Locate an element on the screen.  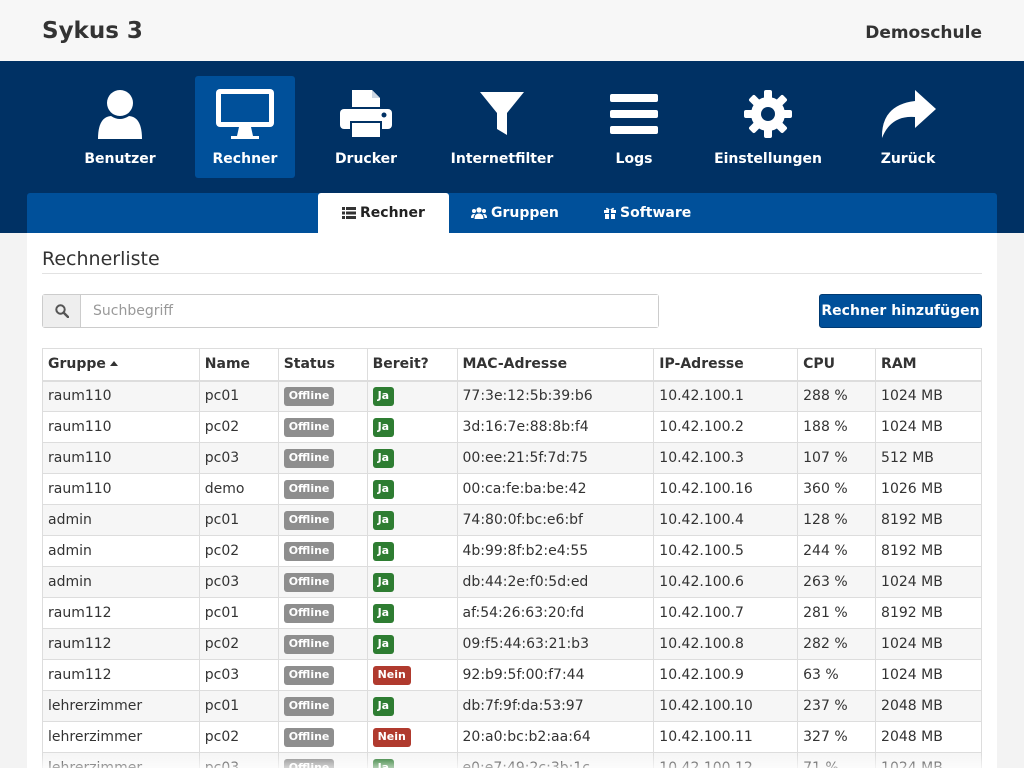
tab-label: Rechner is located at coordinates (392, 213).